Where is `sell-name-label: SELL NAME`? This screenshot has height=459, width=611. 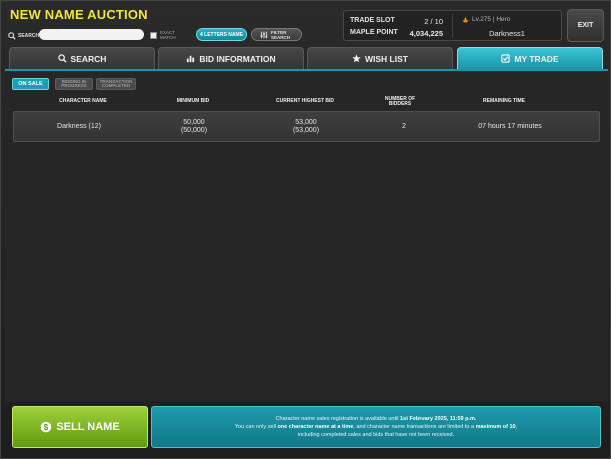
sell-name-label: SELL NAME is located at coordinates (88, 427).